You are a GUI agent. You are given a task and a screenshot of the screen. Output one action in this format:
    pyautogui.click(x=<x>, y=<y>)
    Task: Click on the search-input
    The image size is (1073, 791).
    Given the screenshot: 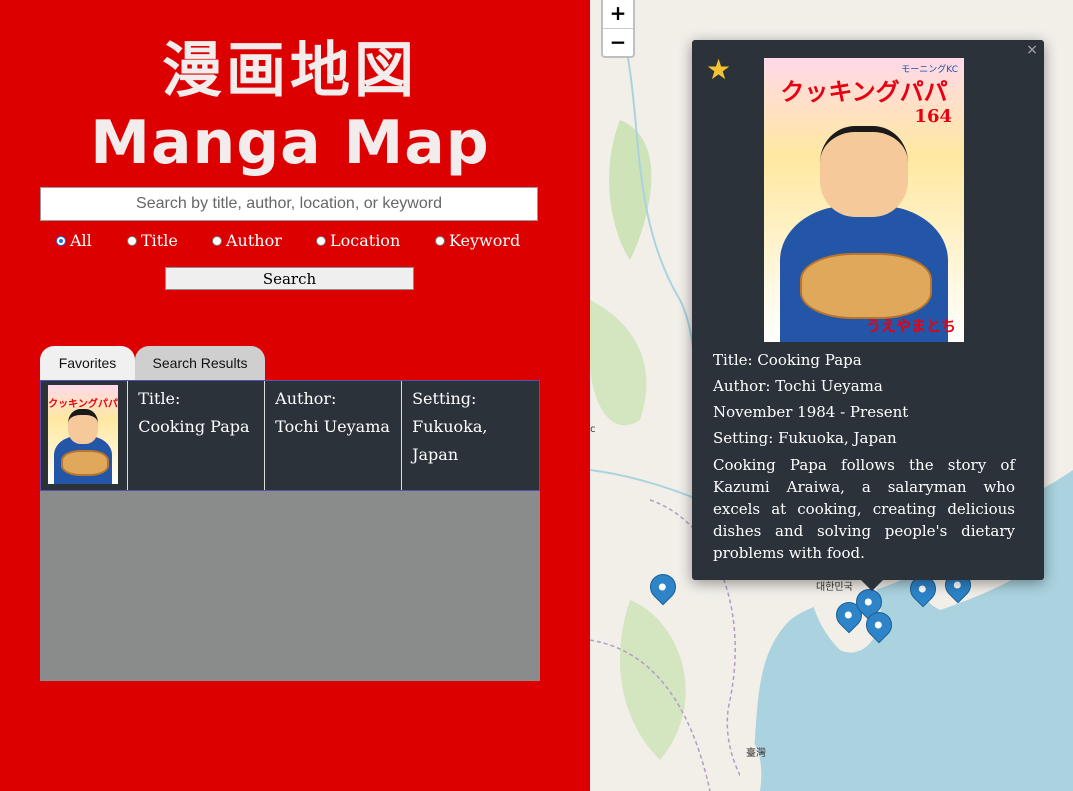 What is the action you would take?
    pyautogui.click(x=289, y=204)
    